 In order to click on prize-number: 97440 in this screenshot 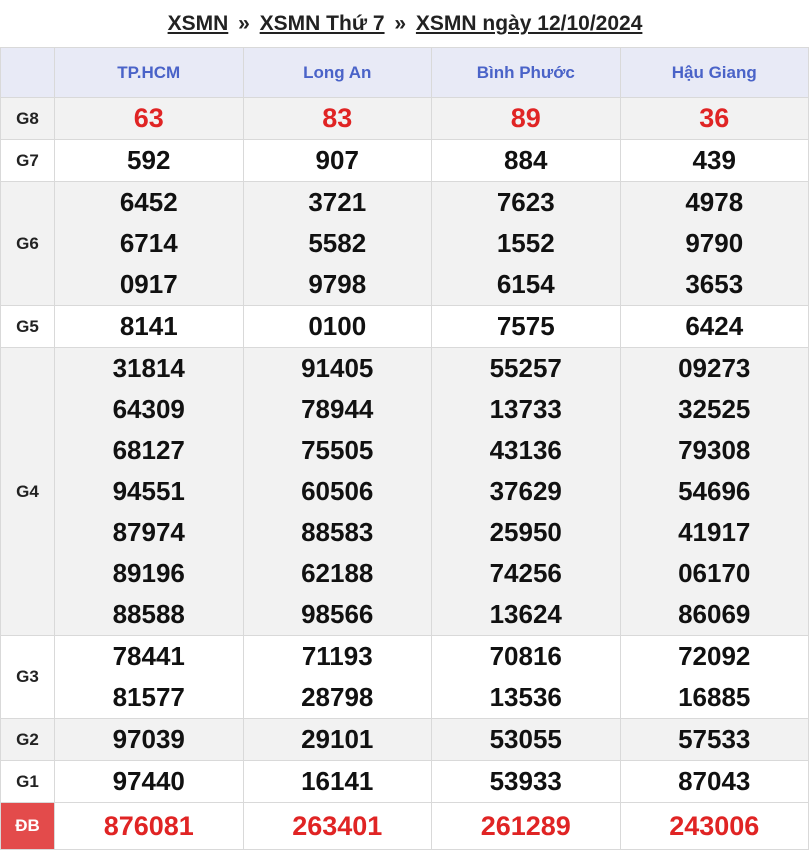, I will do `click(148, 781)`.